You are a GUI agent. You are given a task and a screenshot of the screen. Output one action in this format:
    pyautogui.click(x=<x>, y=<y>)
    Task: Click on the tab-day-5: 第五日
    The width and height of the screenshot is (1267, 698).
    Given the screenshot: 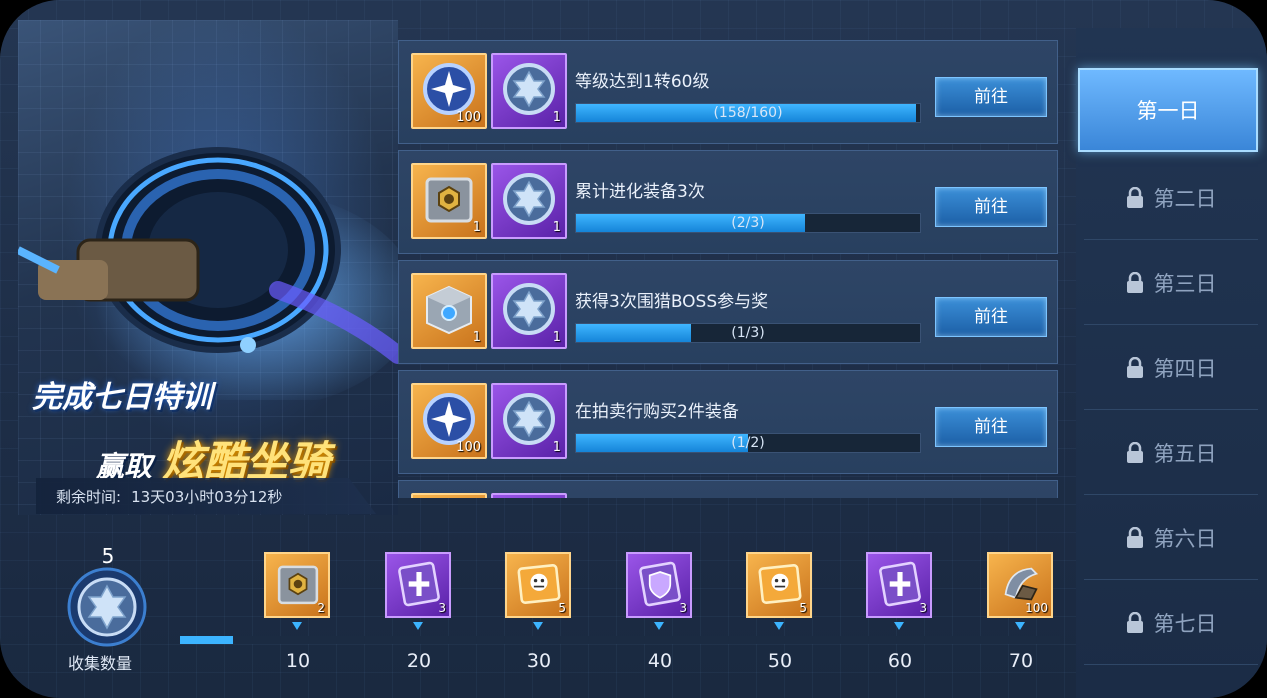 What is the action you would take?
    pyautogui.click(x=1171, y=453)
    